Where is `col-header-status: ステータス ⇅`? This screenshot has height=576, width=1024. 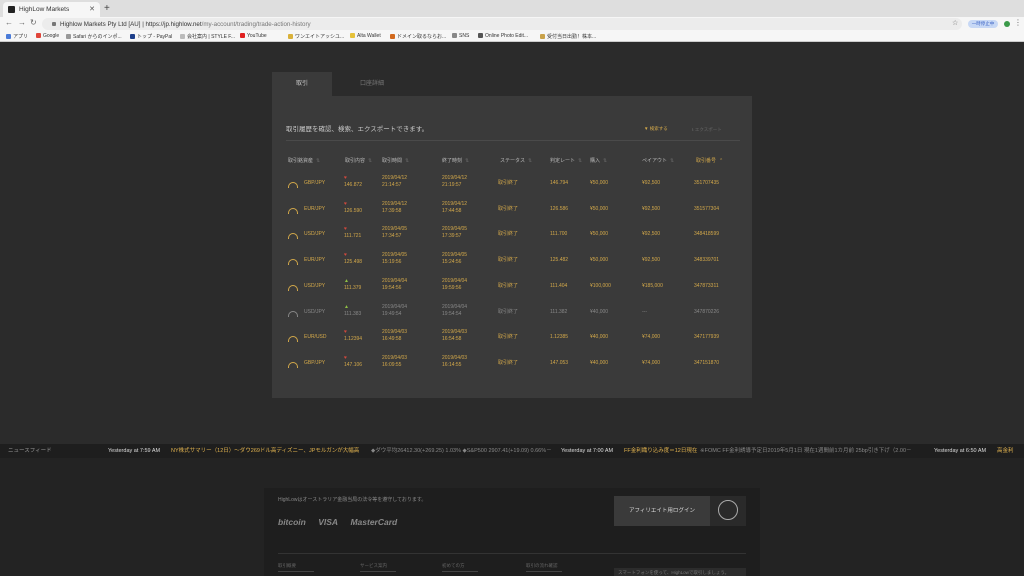
col-header-status: ステータス ⇅ is located at coordinates (516, 160).